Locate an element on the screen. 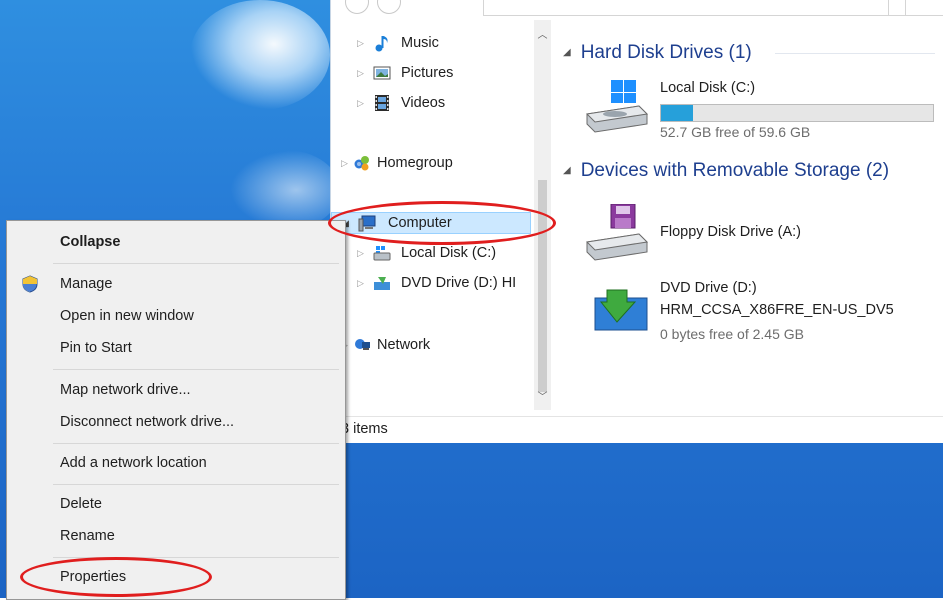  homegroup-icon is located at coordinates (361, 163).